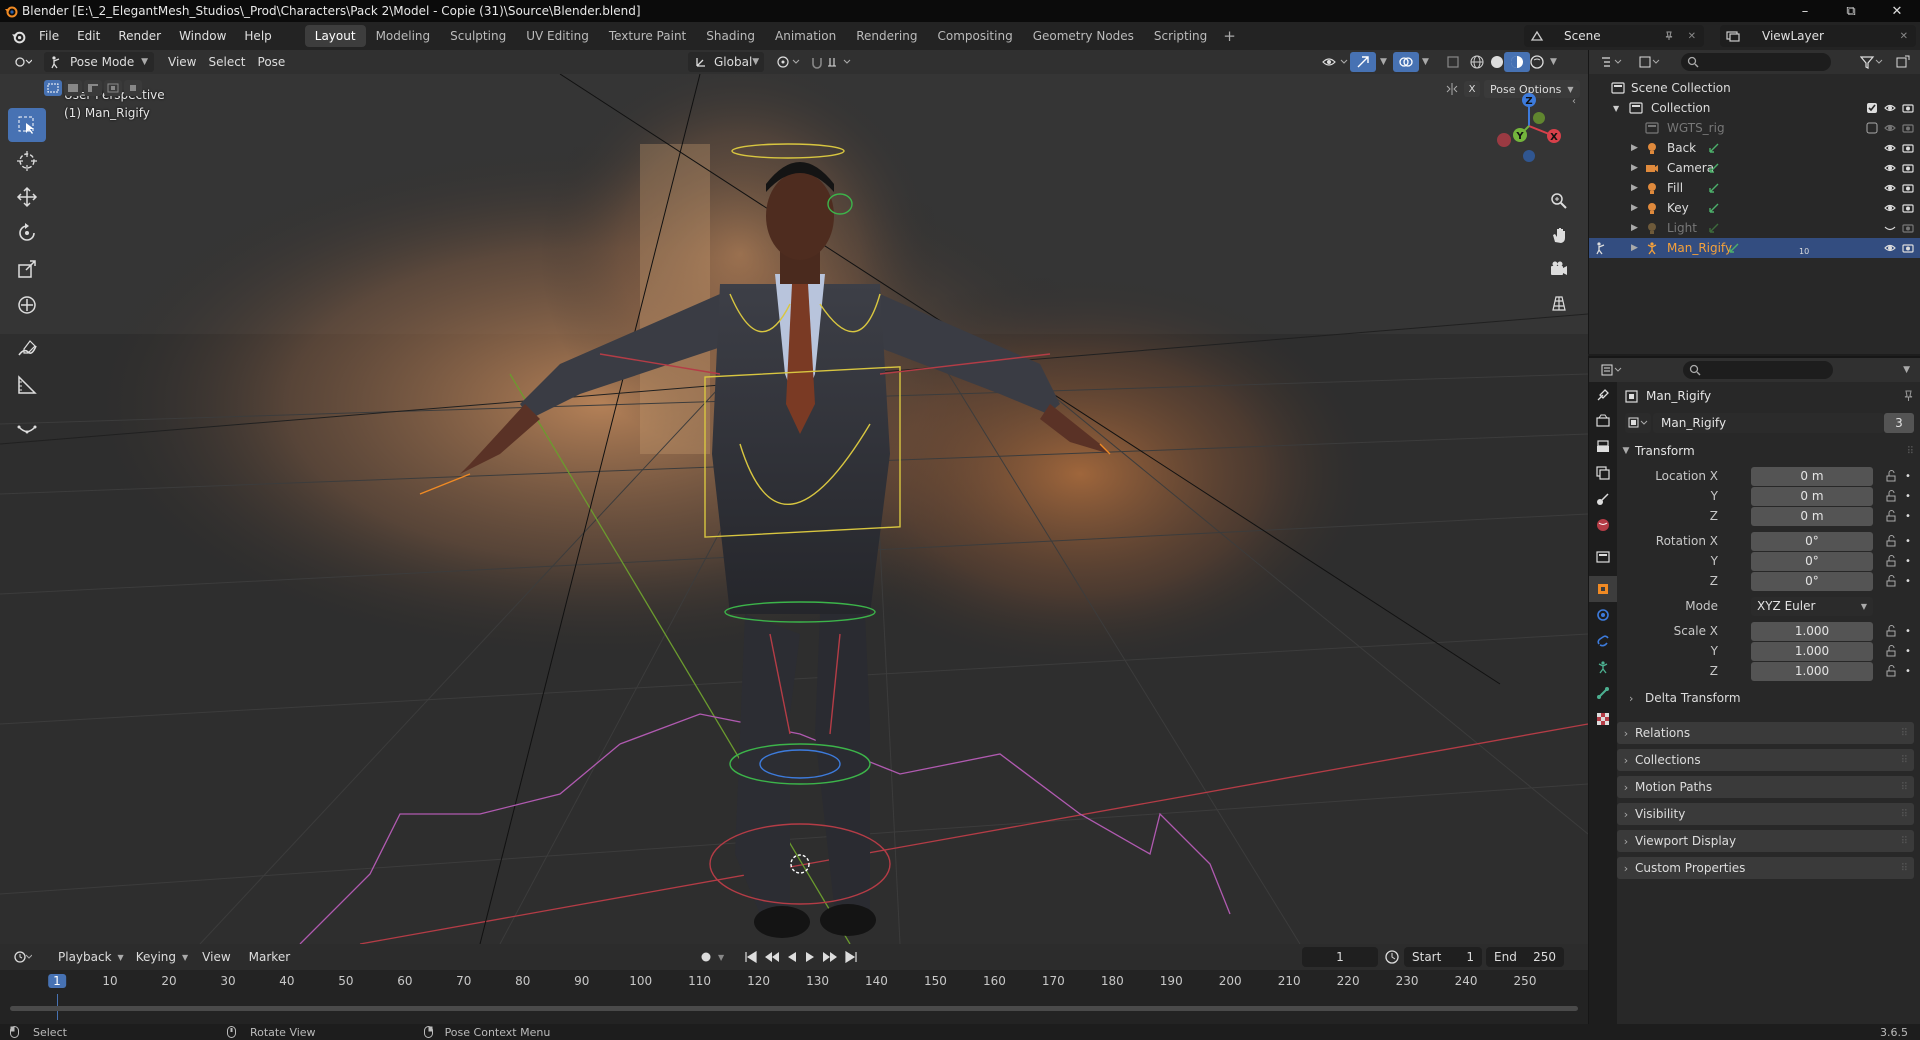 This screenshot has height=1040, width=1920. I want to click on filter-icon, so click(1872, 62).